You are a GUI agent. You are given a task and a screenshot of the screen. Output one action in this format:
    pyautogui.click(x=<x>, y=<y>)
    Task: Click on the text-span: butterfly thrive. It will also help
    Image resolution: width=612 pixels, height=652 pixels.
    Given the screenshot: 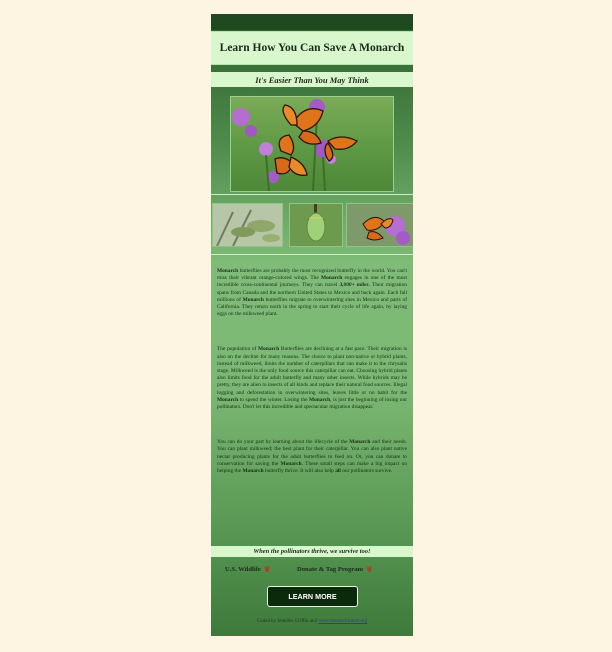 What is the action you would take?
    pyautogui.click(x=299, y=471)
    